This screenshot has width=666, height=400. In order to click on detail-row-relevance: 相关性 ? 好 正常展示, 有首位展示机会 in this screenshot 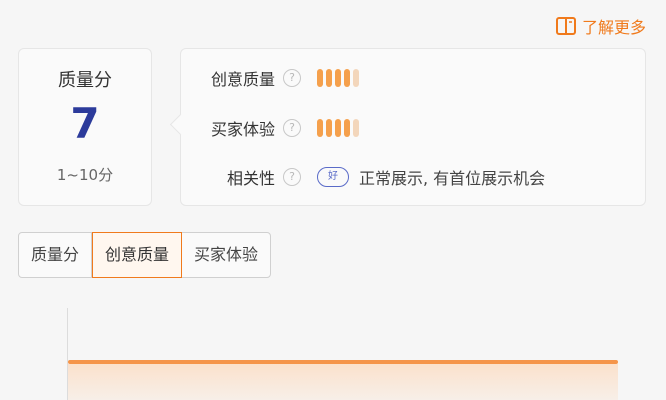, I will do `click(363, 177)`.